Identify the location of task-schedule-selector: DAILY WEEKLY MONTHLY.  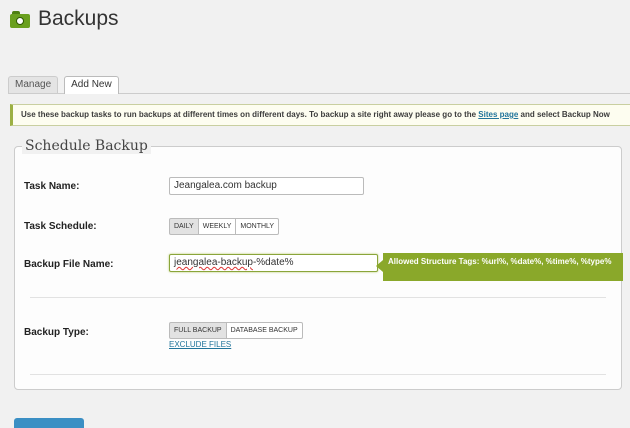
(224, 226).